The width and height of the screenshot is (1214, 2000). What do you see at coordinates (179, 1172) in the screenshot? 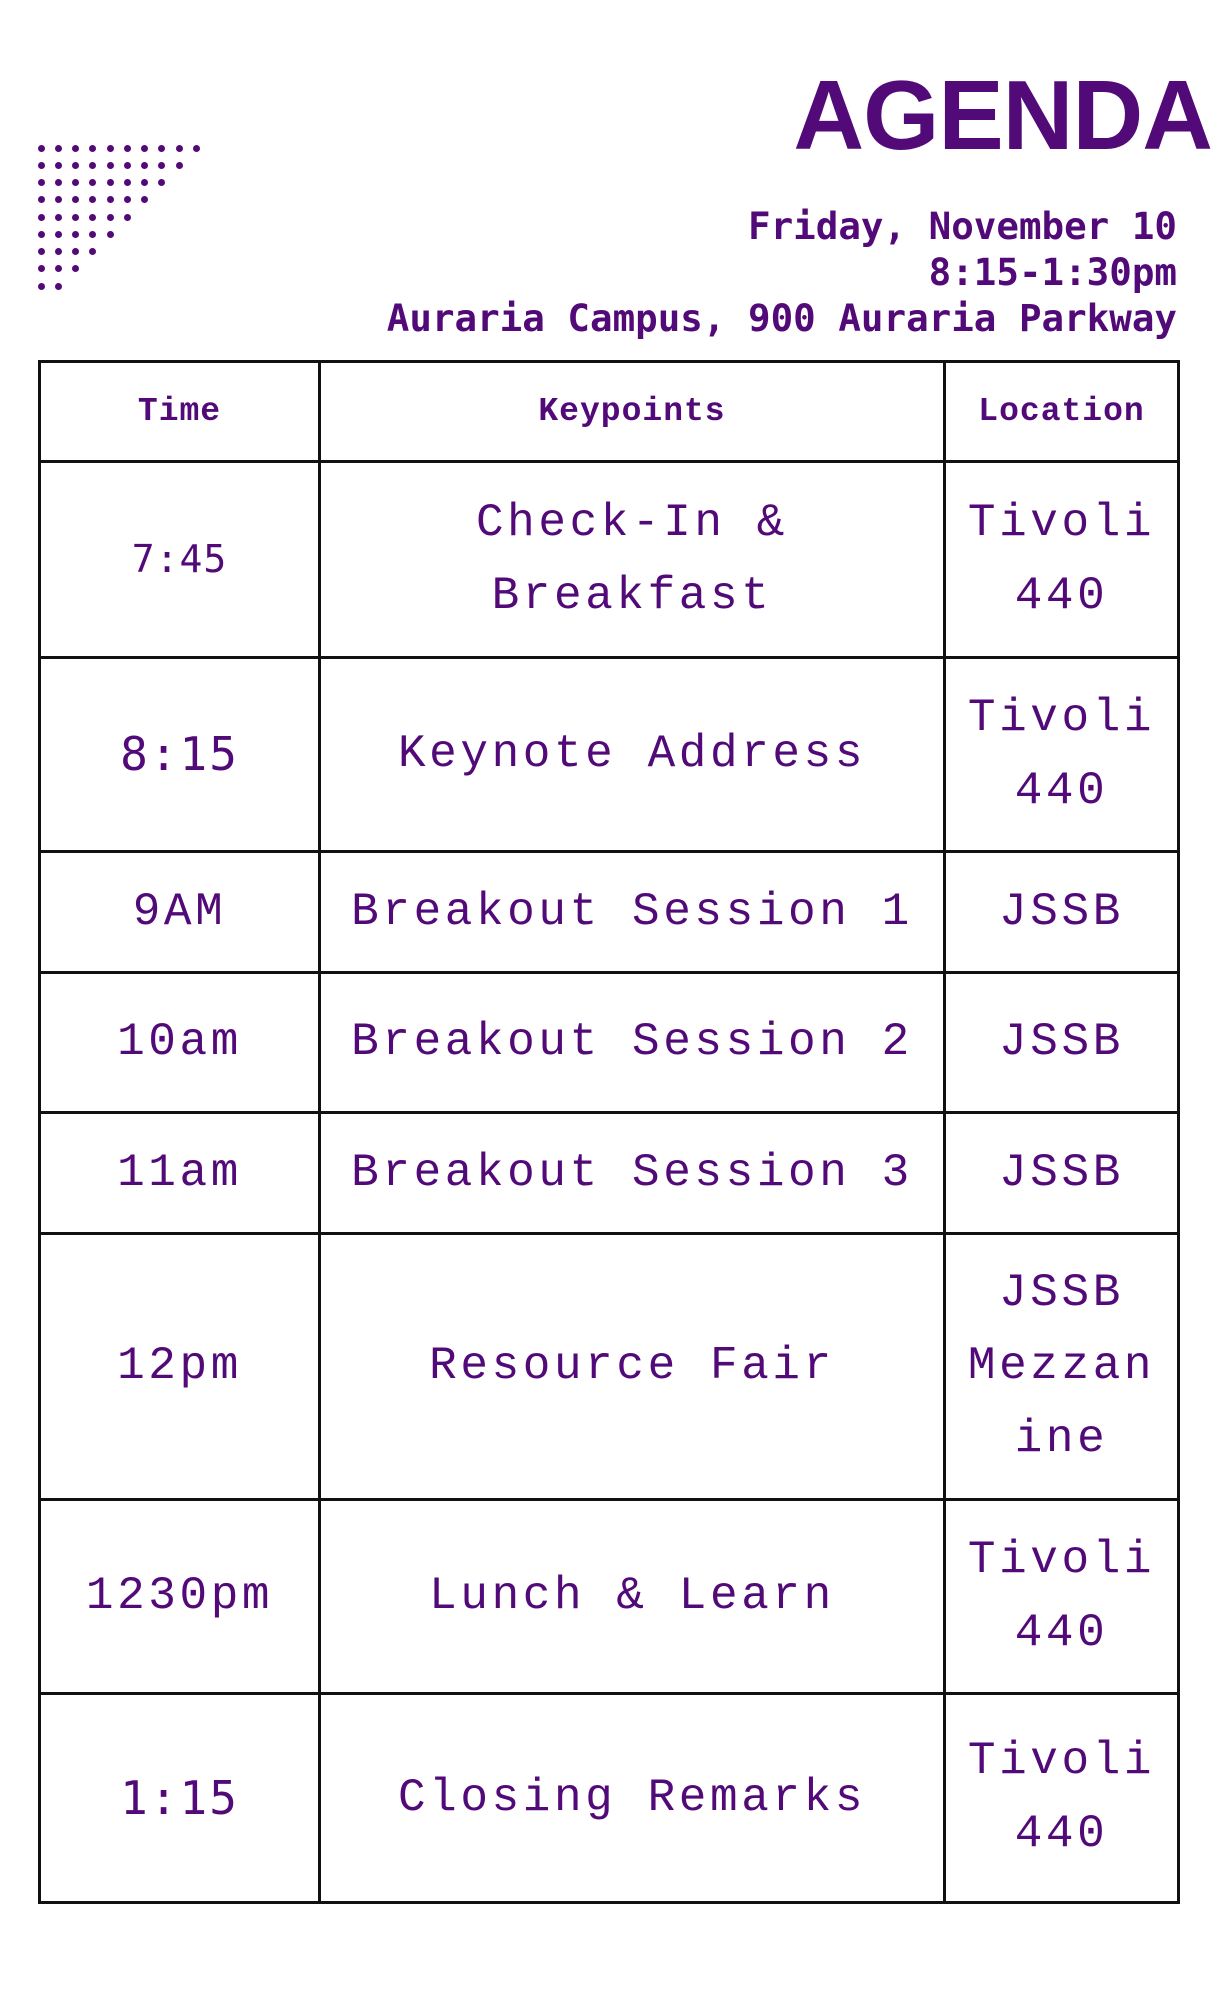
I see `time-value: 11am` at bounding box center [179, 1172].